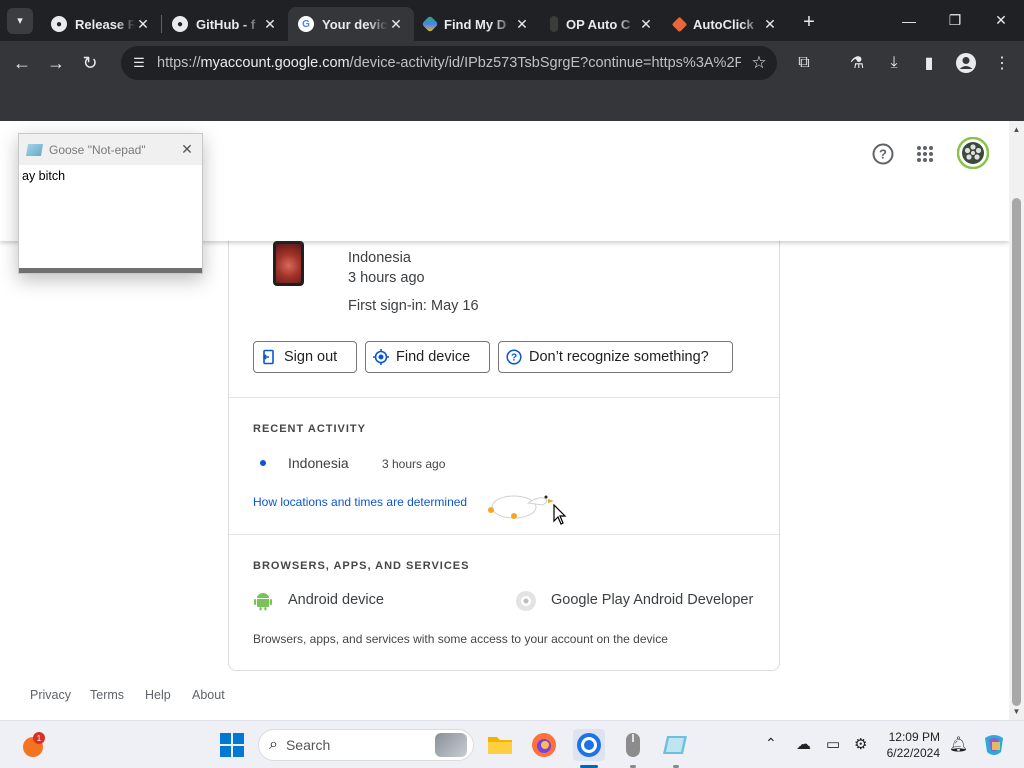 The height and width of the screenshot is (768, 1024). What do you see at coordinates (110, 270) in the screenshot?
I see `notepad-statusbar` at bounding box center [110, 270].